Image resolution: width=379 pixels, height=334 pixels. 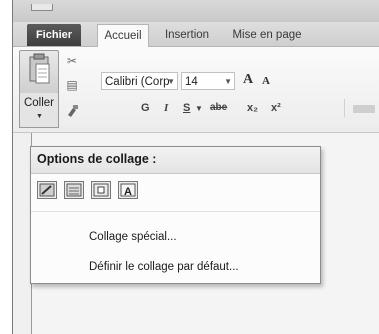 What do you see at coordinates (39, 110) in the screenshot?
I see `paste-dropdown: Coller ▼` at bounding box center [39, 110].